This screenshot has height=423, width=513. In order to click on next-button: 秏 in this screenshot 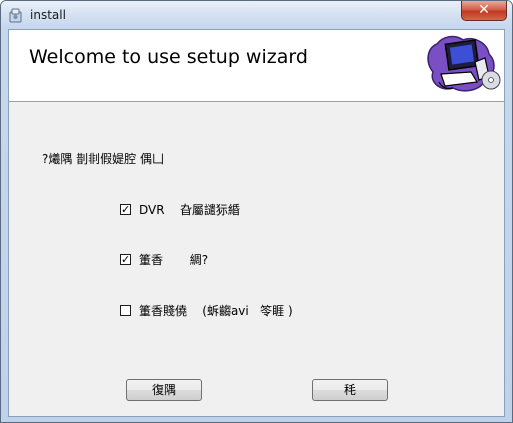, I will do `click(350, 390)`.